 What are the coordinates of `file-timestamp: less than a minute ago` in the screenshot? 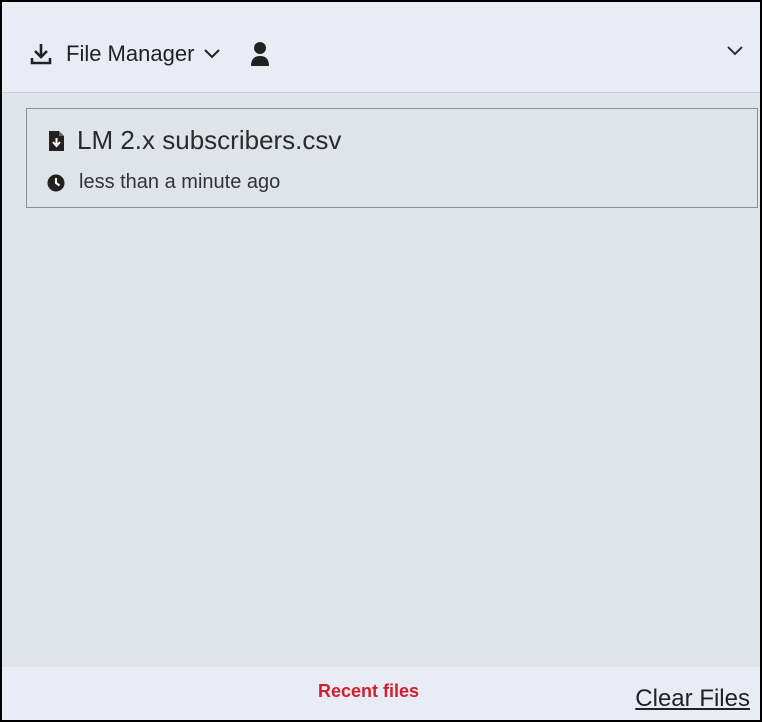 It's located at (180, 182).